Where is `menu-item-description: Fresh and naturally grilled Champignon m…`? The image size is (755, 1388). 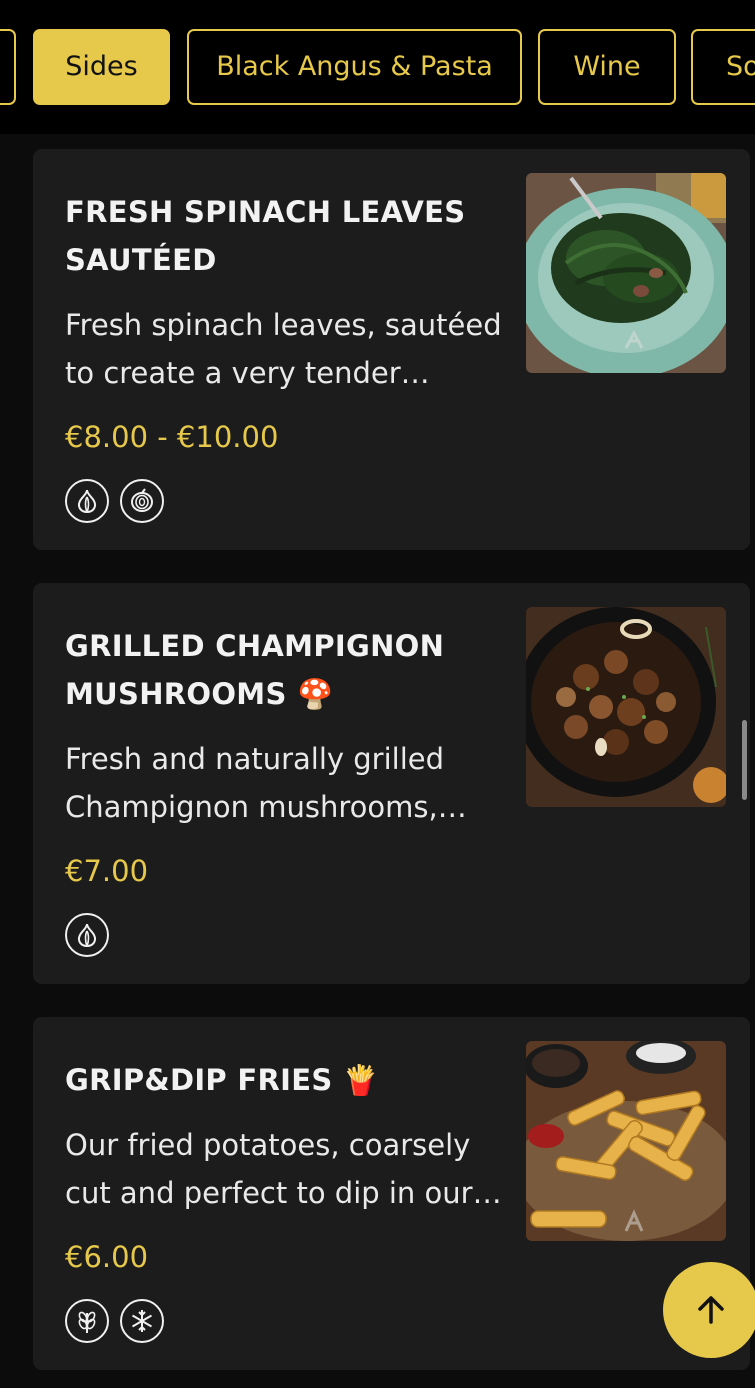
menu-item-description: Fresh and naturally grilled Champignon m… is located at coordinates (266, 783).